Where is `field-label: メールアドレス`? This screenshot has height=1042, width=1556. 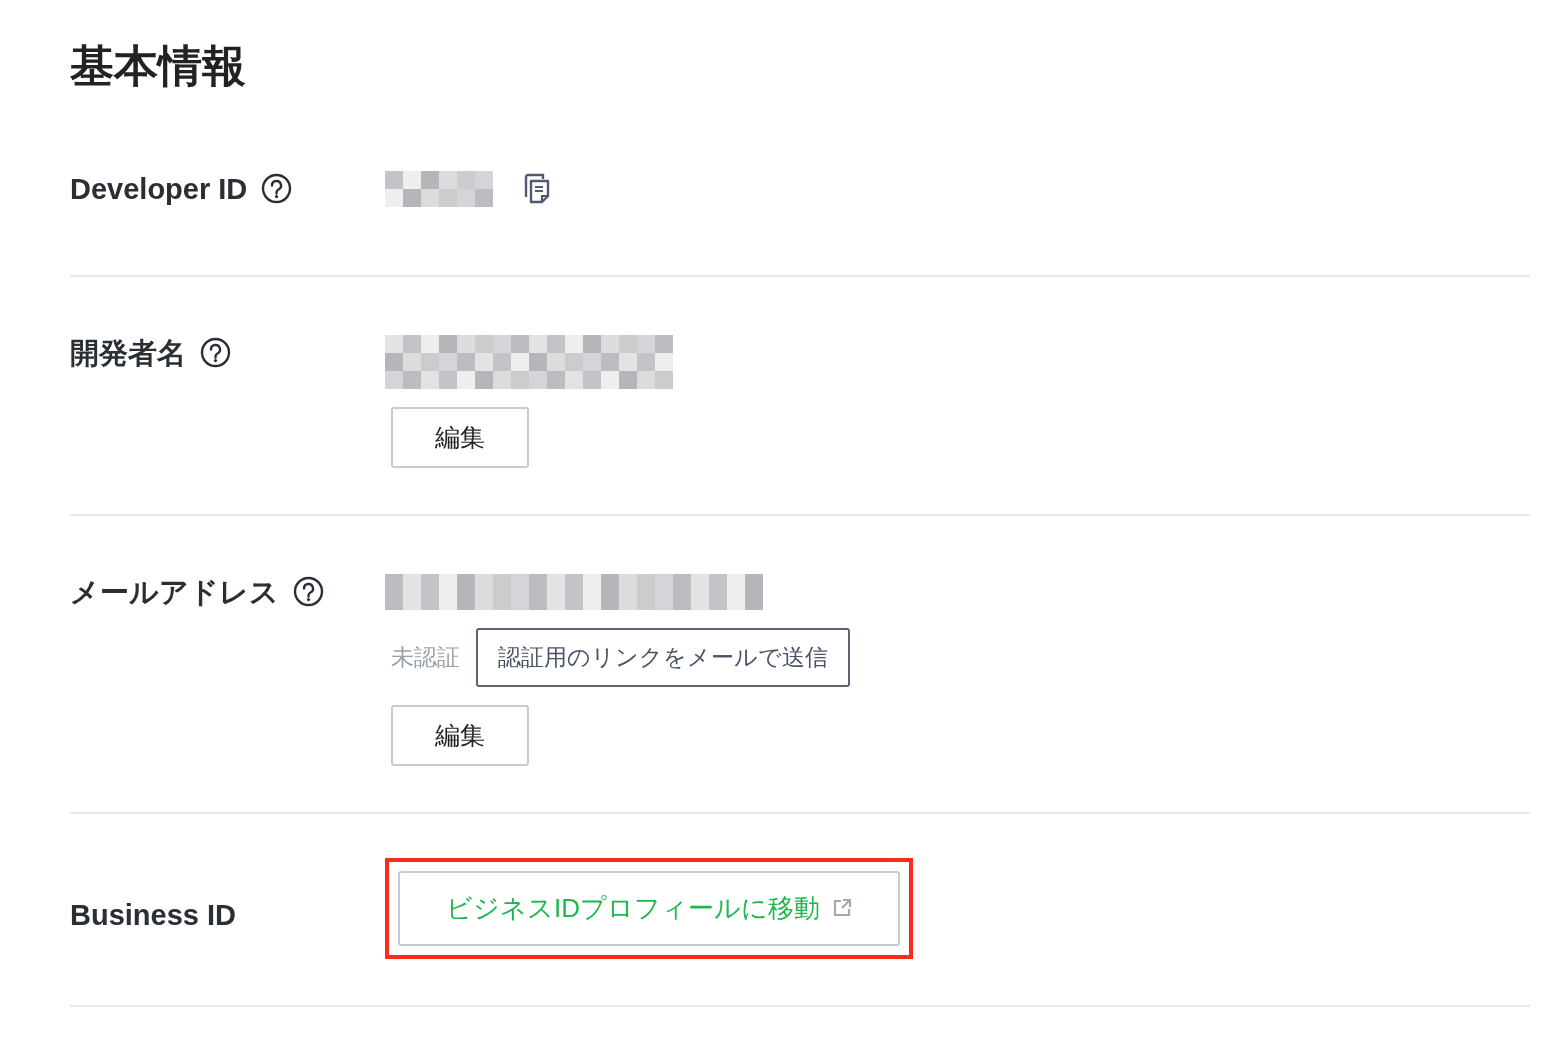
field-label: メールアドレス is located at coordinates (174, 592).